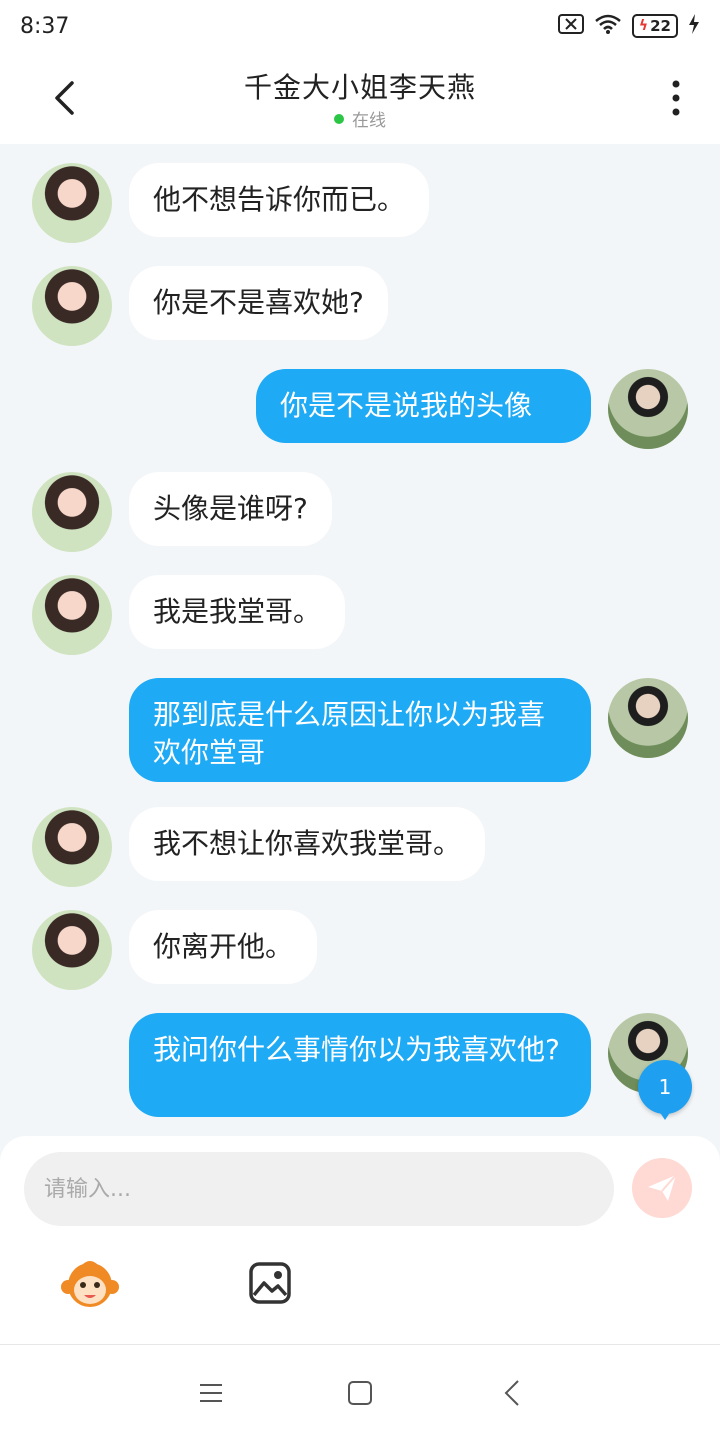 The width and height of the screenshot is (720, 1441). What do you see at coordinates (319, 1189) in the screenshot?
I see `message-input` at bounding box center [319, 1189].